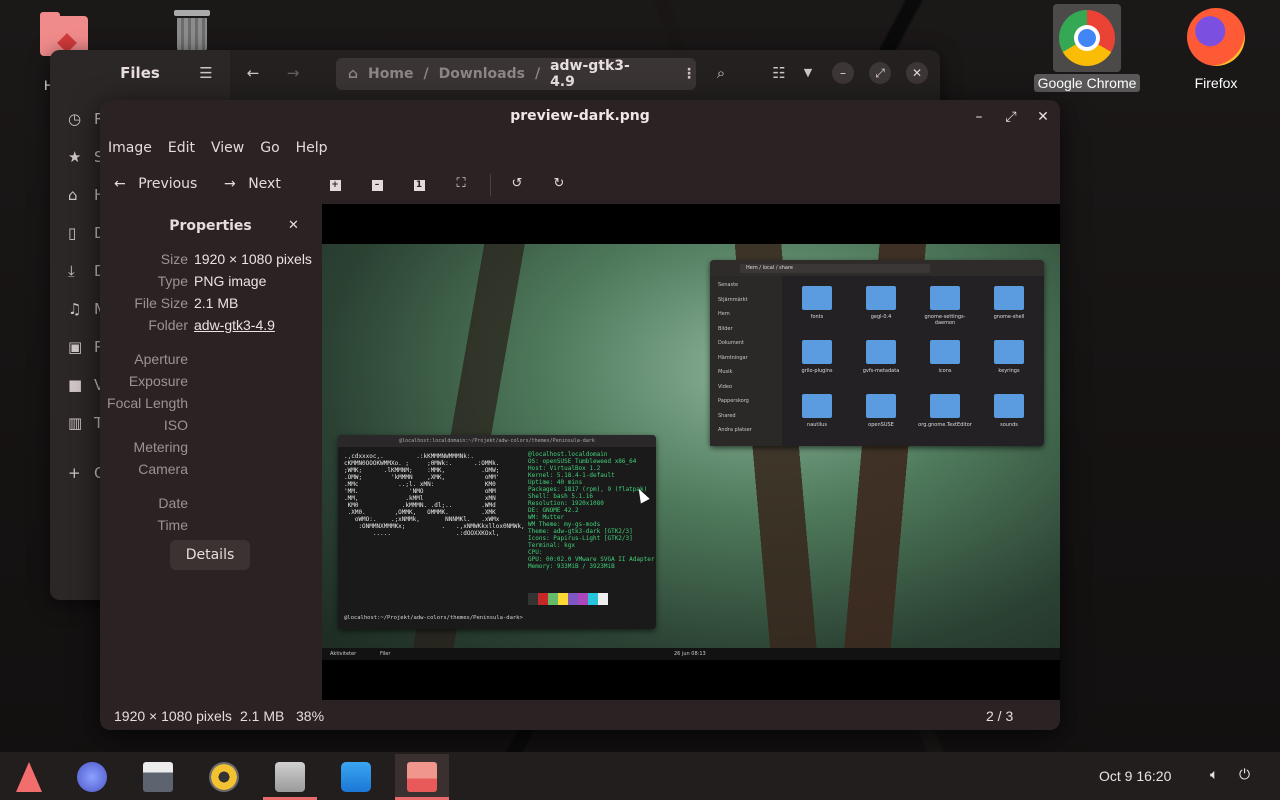 The image size is (1280, 800). I want to click on taskbar-clock: Oct 9 16:20, so click(1135, 776).